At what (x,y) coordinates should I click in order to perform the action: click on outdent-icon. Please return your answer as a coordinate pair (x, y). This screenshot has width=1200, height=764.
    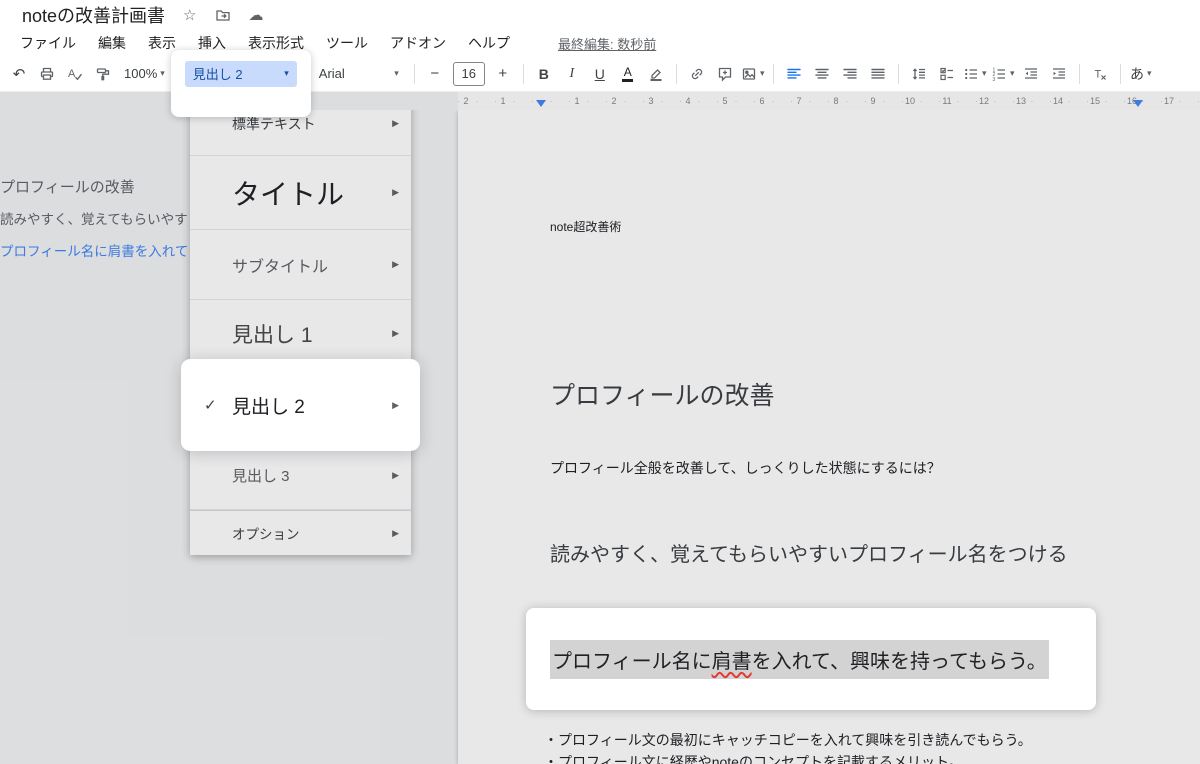
    Looking at the image, I should click on (1031, 74).